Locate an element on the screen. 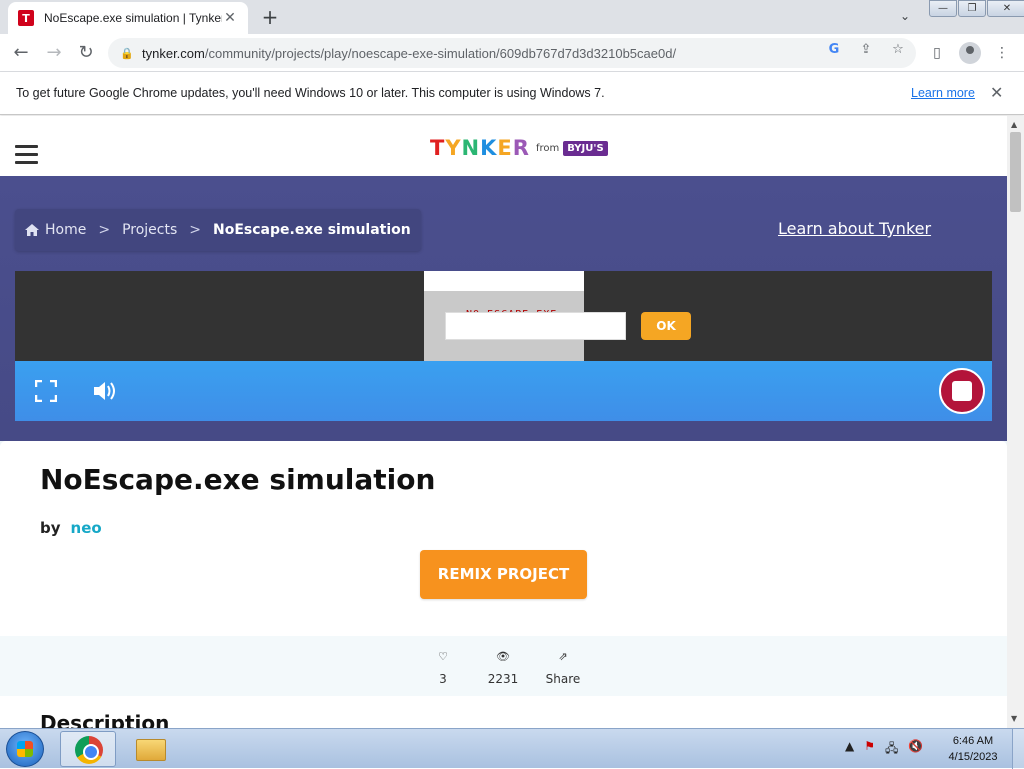 The image size is (1024, 769). reload-icon: ↻ is located at coordinates (86, 53).